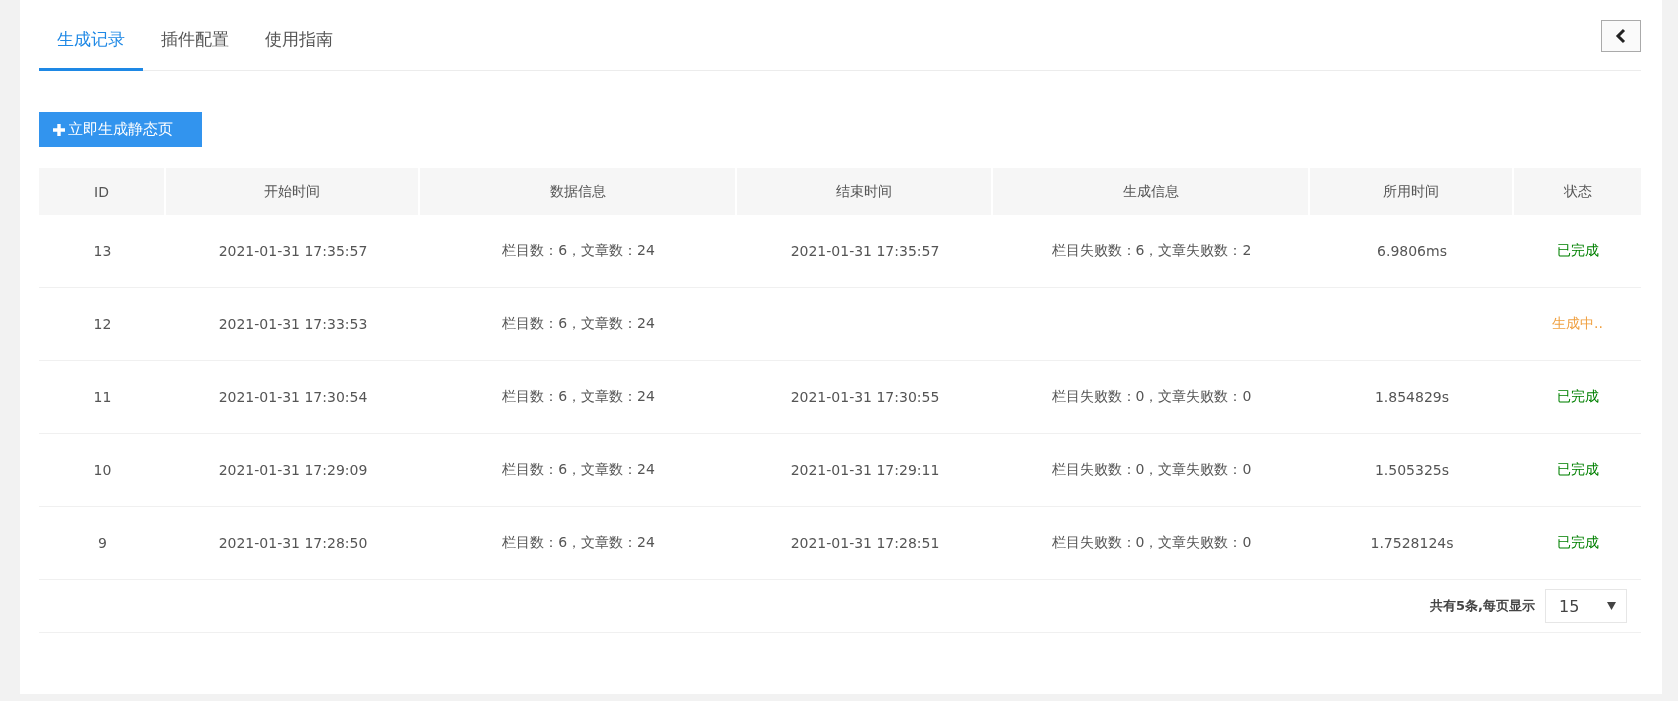 The height and width of the screenshot is (701, 1678). What do you see at coordinates (293, 543) in the screenshot?
I see `table-cell: 2021-01-31 17:28:50` at bounding box center [293, 543].